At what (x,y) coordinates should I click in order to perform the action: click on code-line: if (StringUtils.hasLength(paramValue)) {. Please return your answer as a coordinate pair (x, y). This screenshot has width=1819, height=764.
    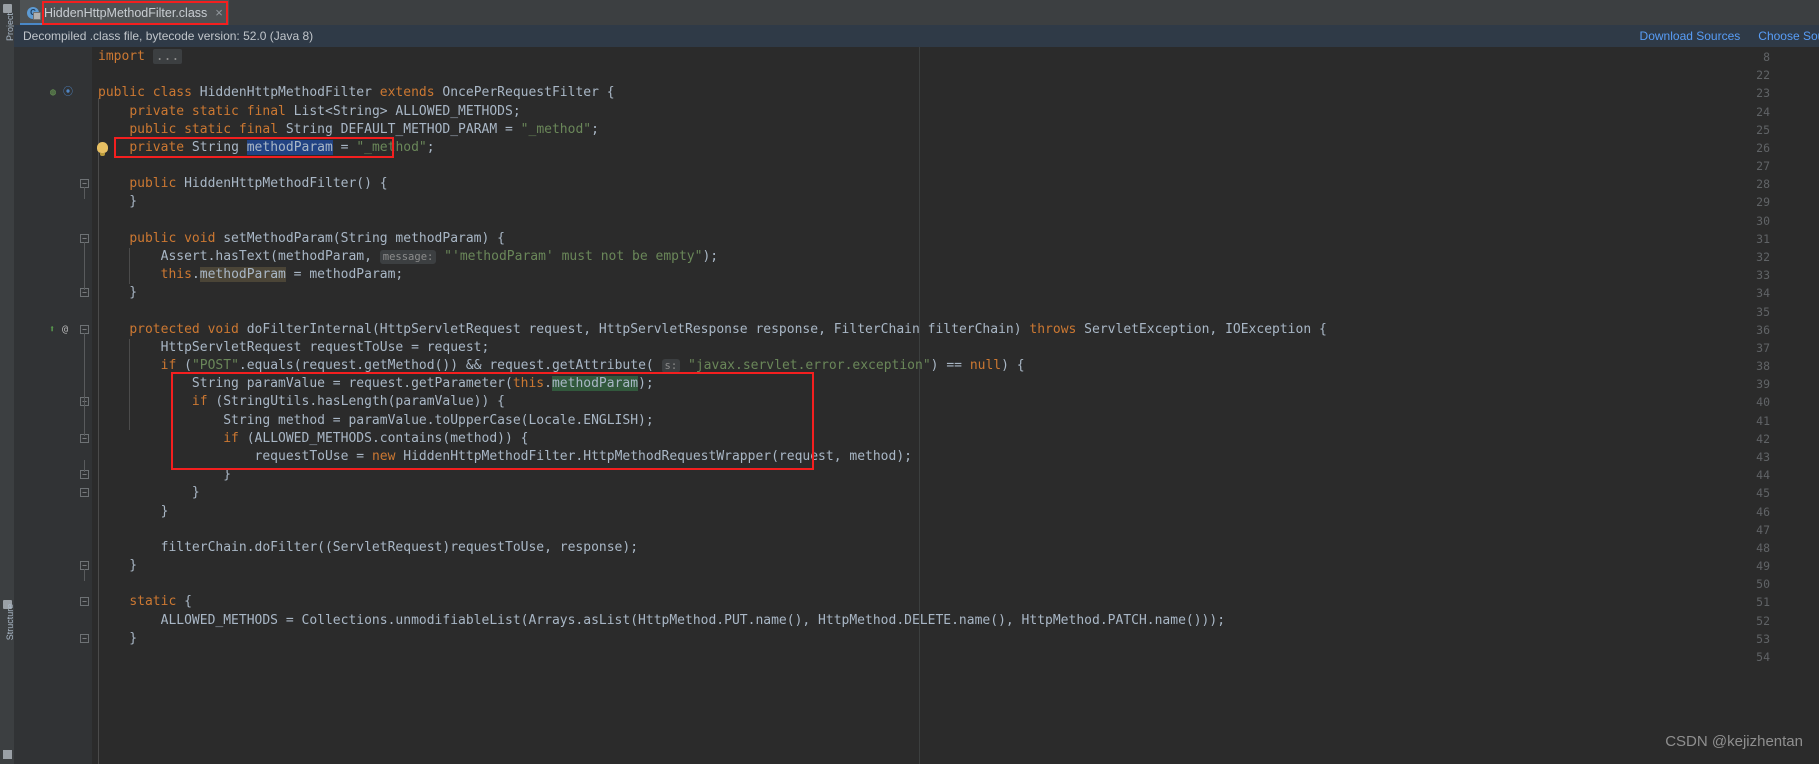
    Looking at the image, I should click on (301, 402).